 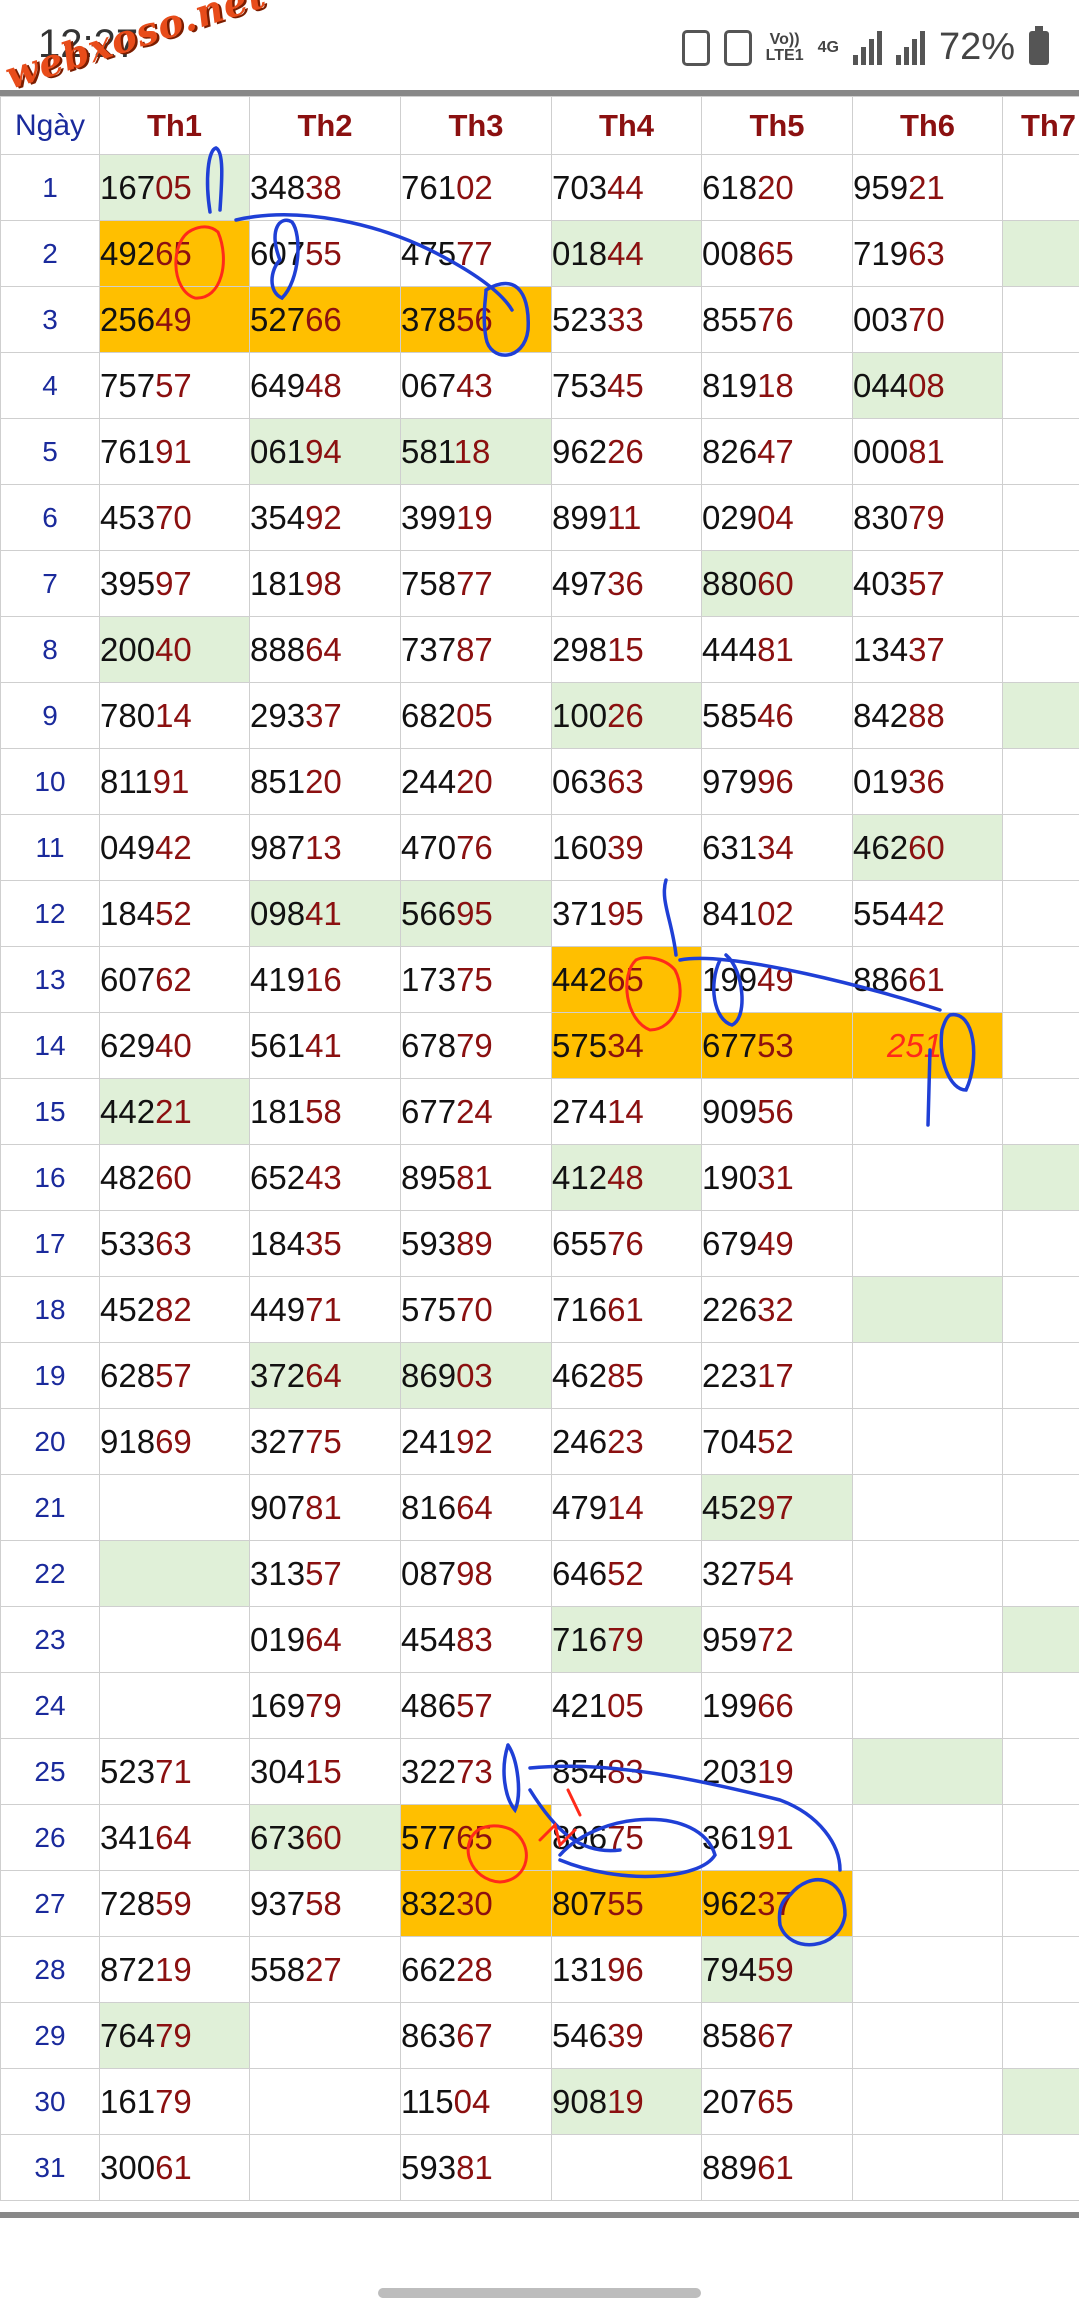 I want to click on day-number: 9, so click(x=50, y=715).